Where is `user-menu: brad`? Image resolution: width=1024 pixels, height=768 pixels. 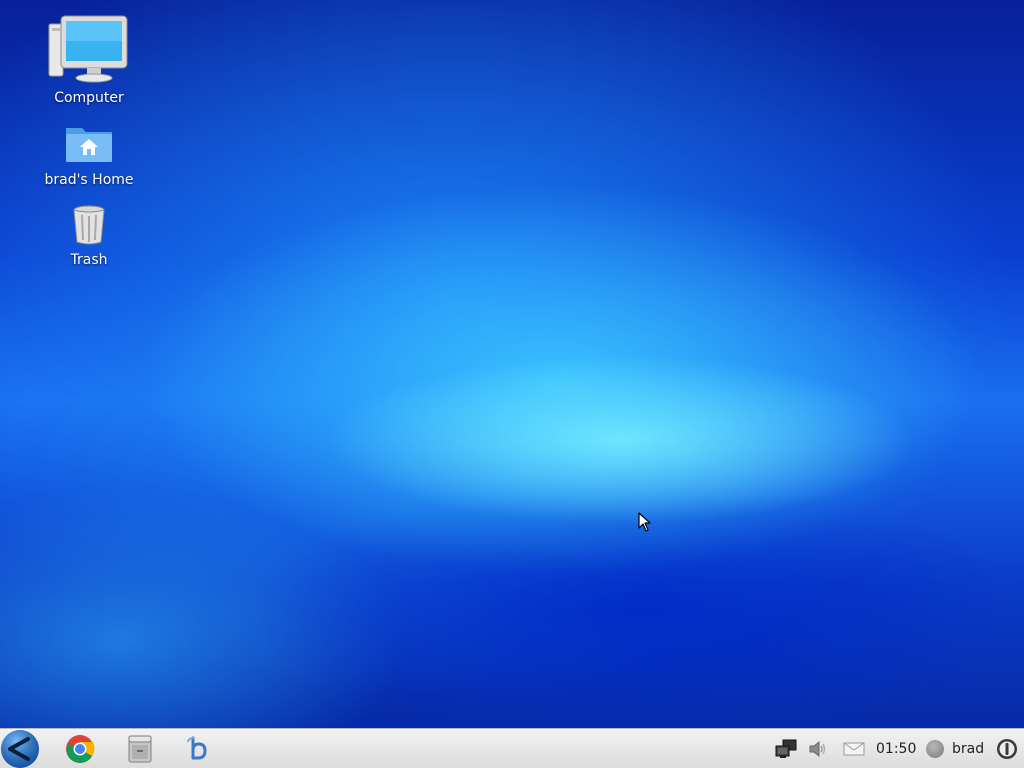 user-menu: brad is located at coordinates (955, 748).